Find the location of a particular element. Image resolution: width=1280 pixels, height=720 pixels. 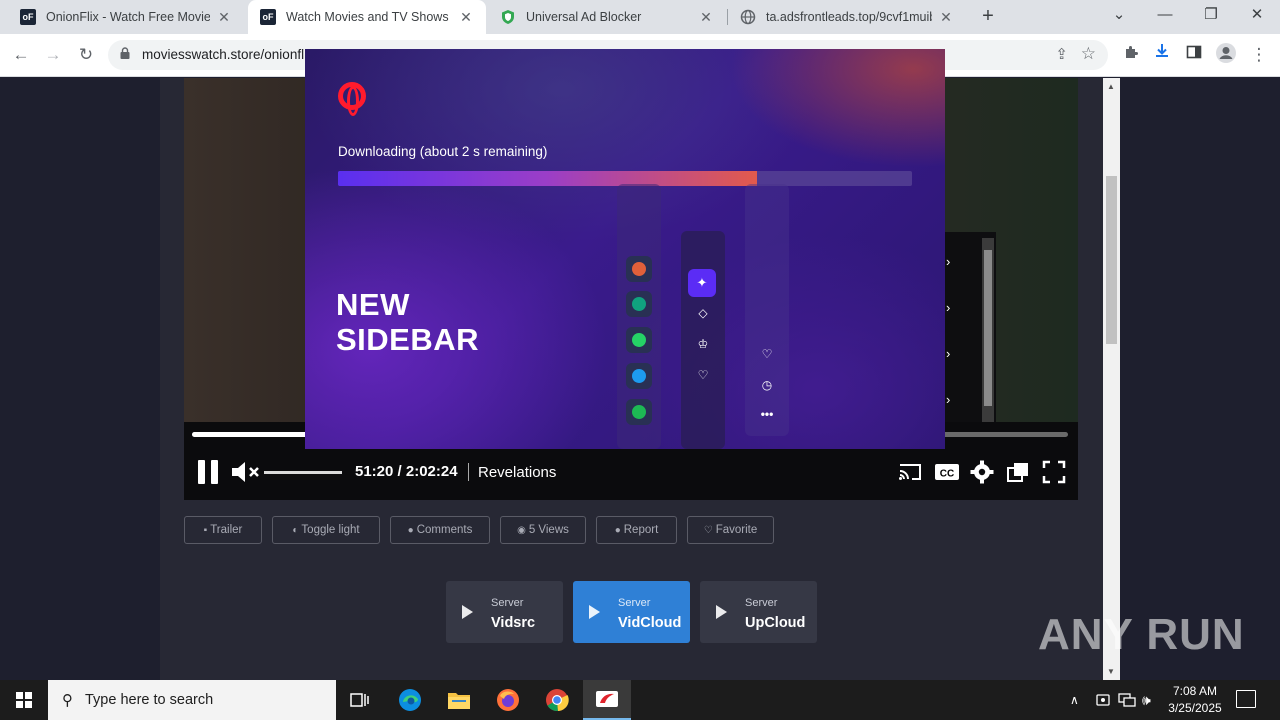

chevron-up-icon: ∧ is located at coordinates (1074, 700).